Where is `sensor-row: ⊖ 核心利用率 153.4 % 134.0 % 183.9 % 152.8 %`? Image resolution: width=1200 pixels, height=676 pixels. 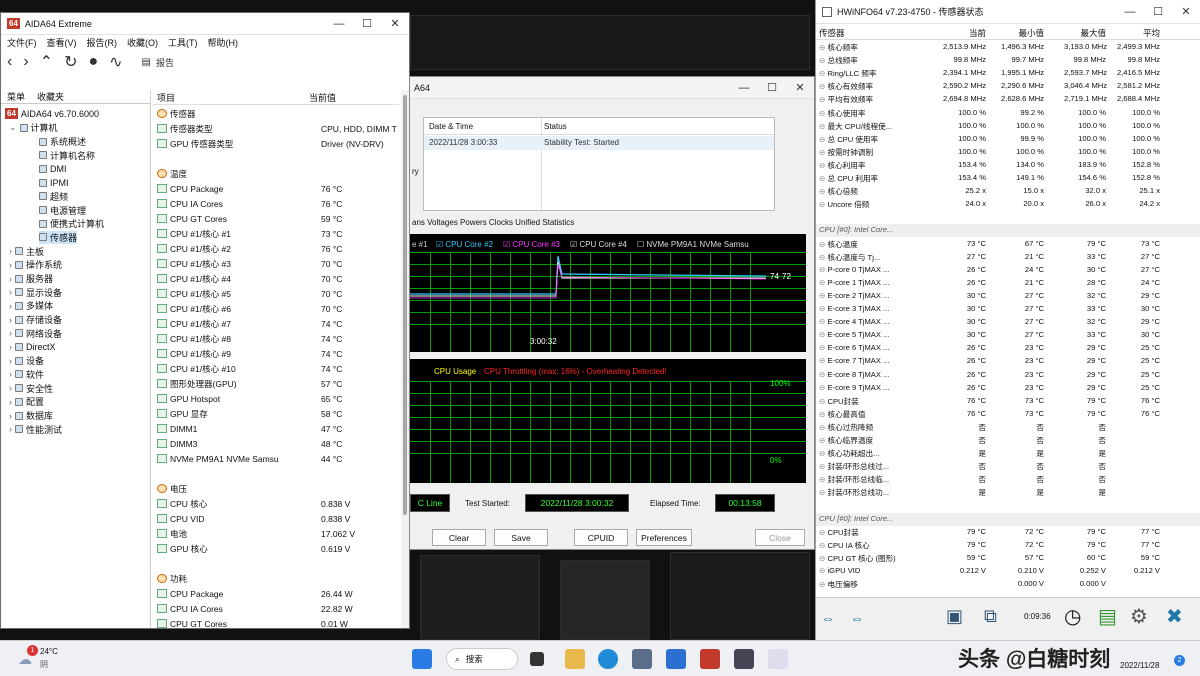 sensor-row: ⊖ 核心利用率 153.4 % 134.0 % 183.9 % 152.8 % is located at coordinates (1008, 165).